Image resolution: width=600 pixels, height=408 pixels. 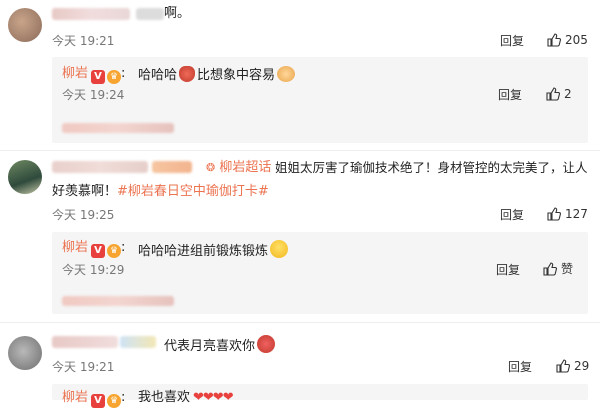 I want to click on reply-text-body: 我也喜欢, so click(x=164, y=397).